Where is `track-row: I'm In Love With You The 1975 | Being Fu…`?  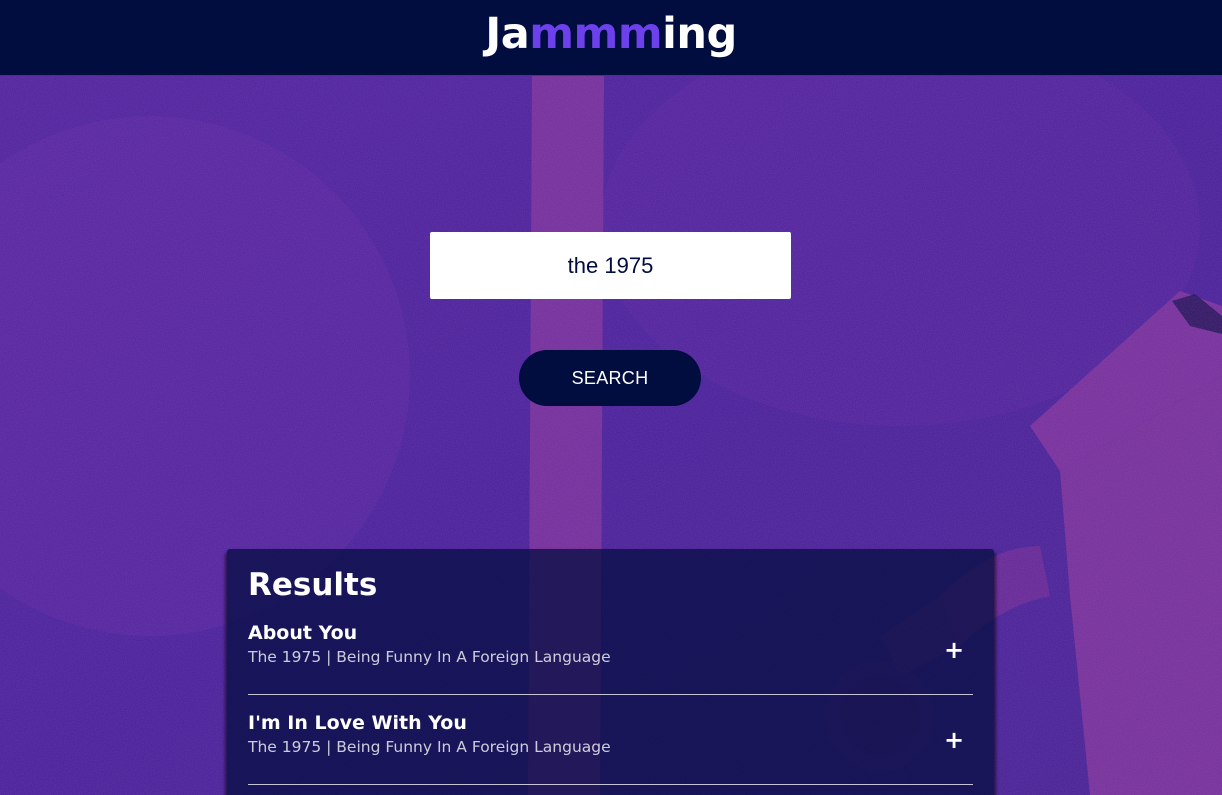
track-row: I'm In Love With You The 1975 | Being Fu… is located at coordinates (610, 740).